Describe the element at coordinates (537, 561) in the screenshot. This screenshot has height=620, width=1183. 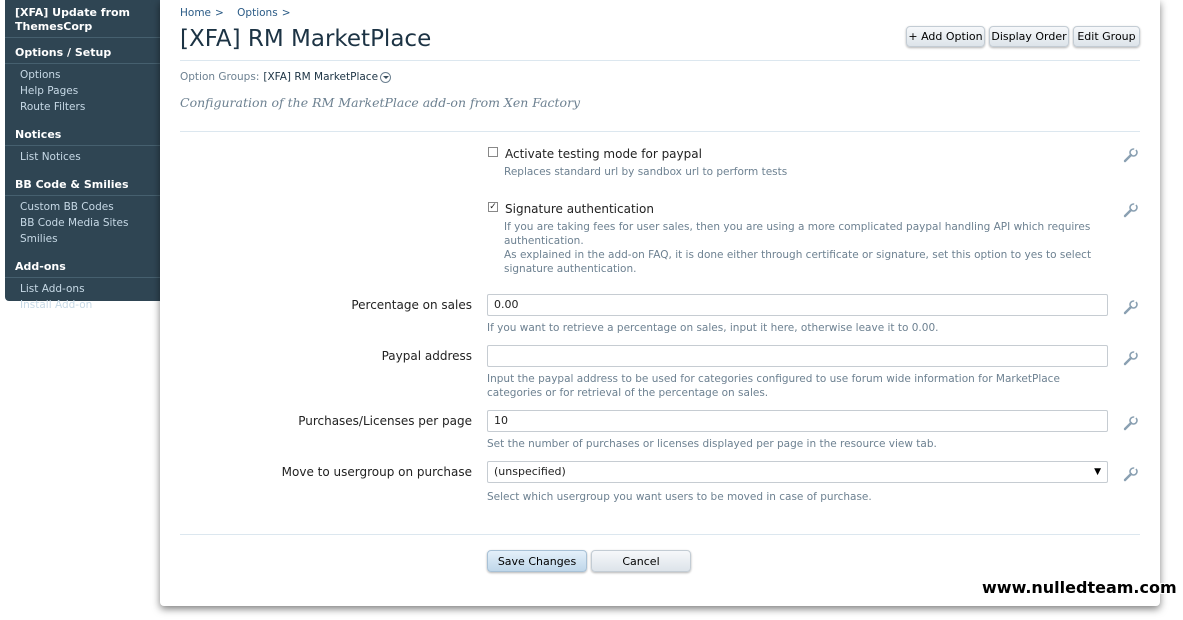
I see `save-changes-button: Save Changes` at that location.